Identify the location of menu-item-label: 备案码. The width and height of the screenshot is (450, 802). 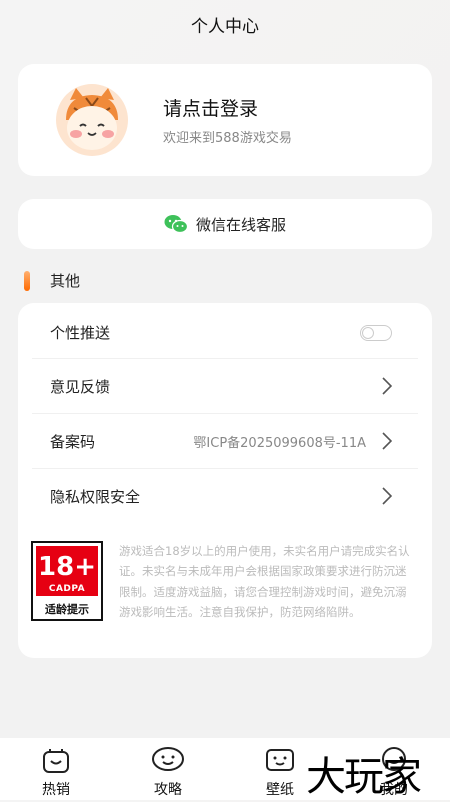
(73, 441).